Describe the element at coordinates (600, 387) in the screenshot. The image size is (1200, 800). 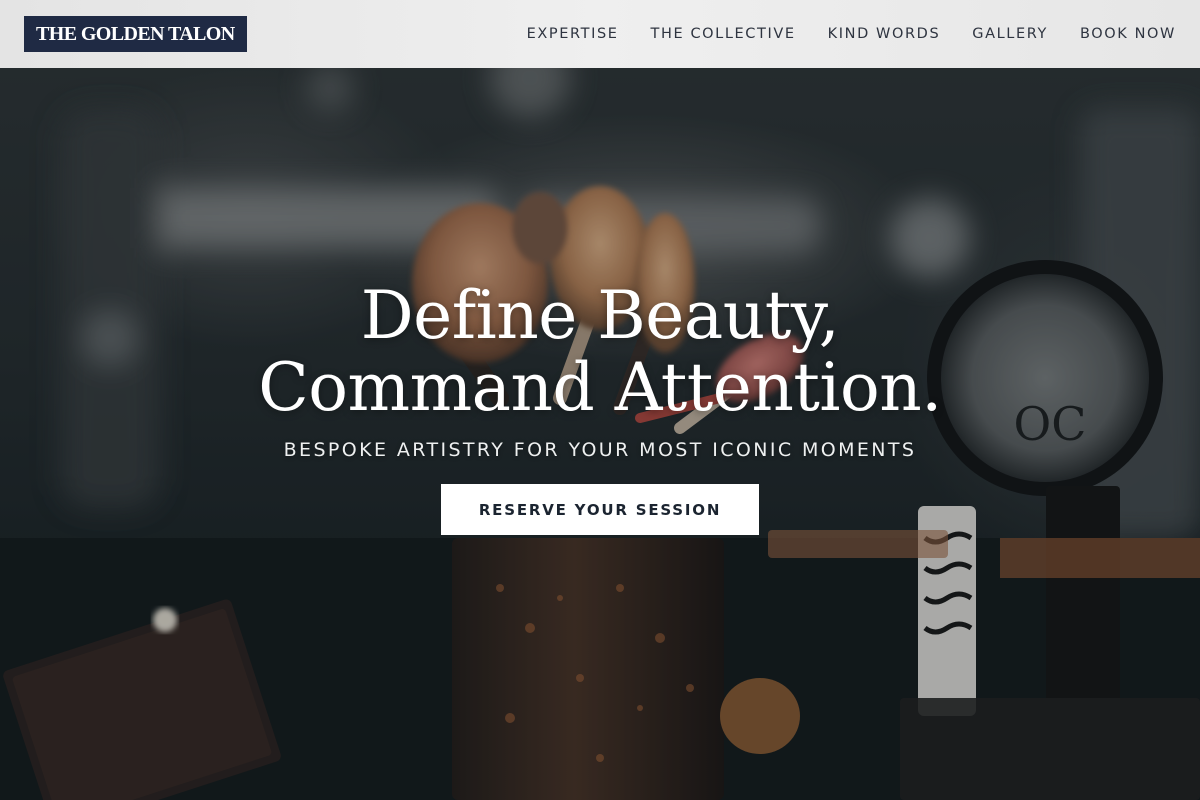
I see `hero-headline-line-2: Command Attention.` at that location.